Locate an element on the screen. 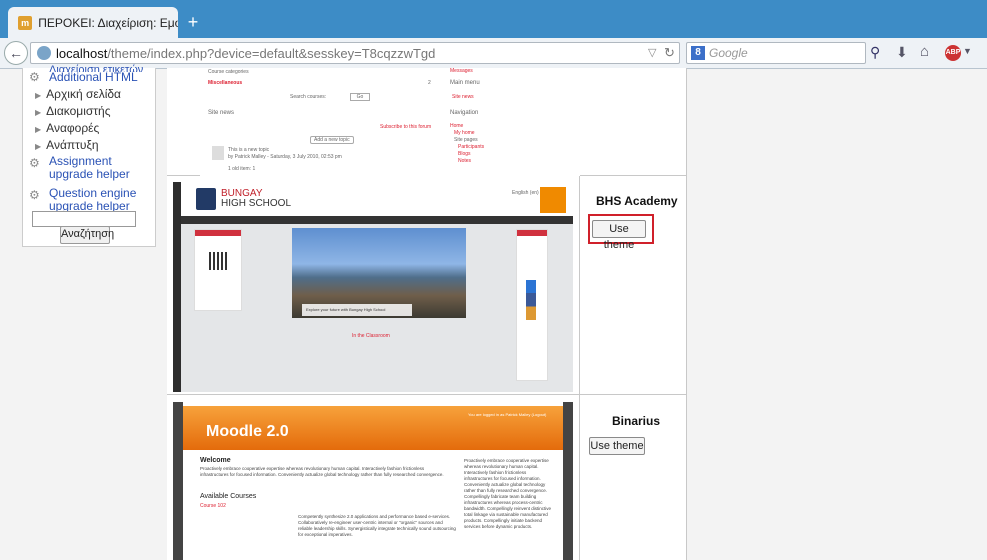  download-icon: ⬇ is located at coordinates (902, 52).